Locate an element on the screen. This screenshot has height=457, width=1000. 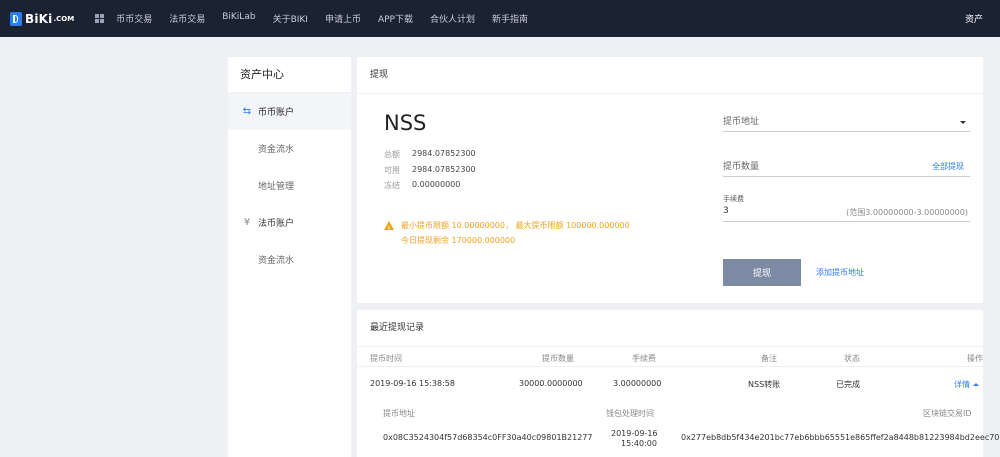
col-time: 提币时间 is located at coordinates (386, 358).